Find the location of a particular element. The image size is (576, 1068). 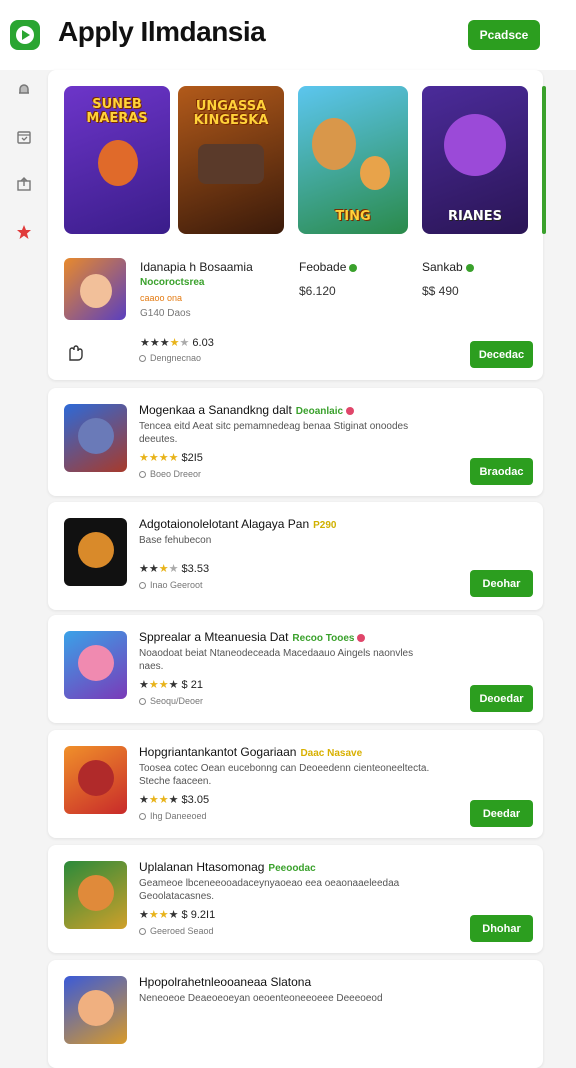

game-name: Feobade is located at coordinates (328, 267).